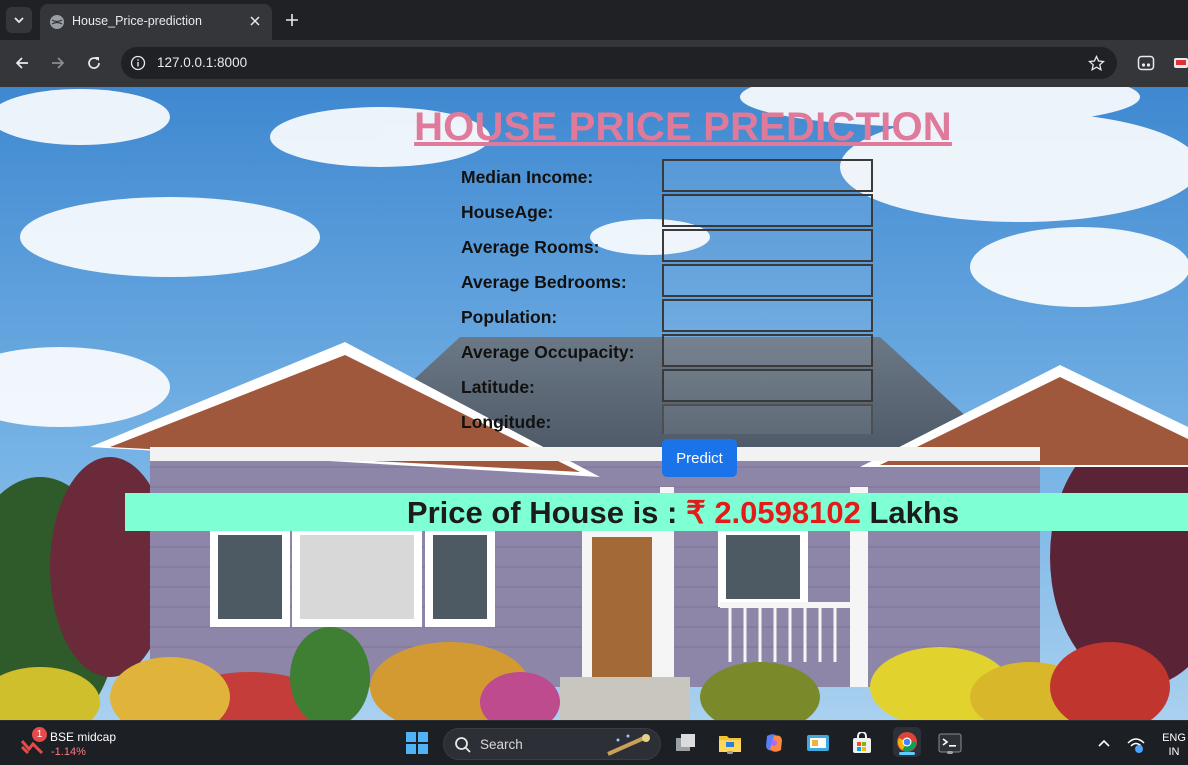 The width and height of the screenshot is (1188, 765). I want to click on network-icon, so click(1136, 744).